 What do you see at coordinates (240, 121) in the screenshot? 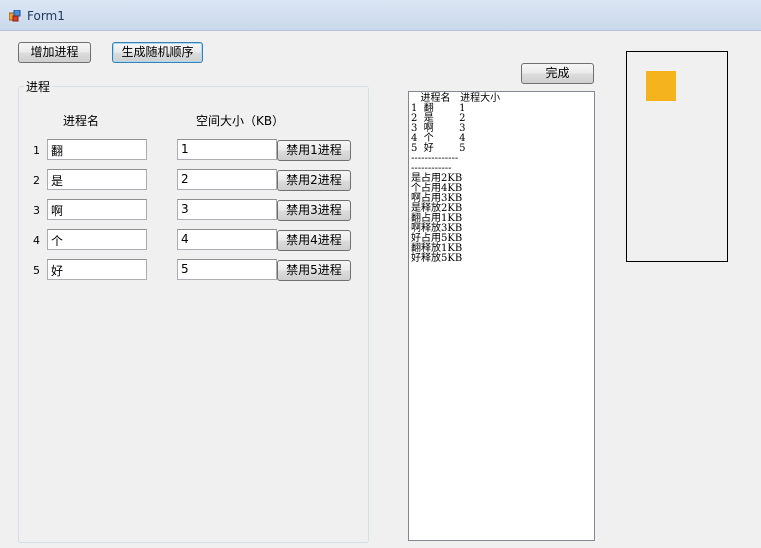
I see `space-size-header: 空间大小（KB）` at bounding box center [240, 121].